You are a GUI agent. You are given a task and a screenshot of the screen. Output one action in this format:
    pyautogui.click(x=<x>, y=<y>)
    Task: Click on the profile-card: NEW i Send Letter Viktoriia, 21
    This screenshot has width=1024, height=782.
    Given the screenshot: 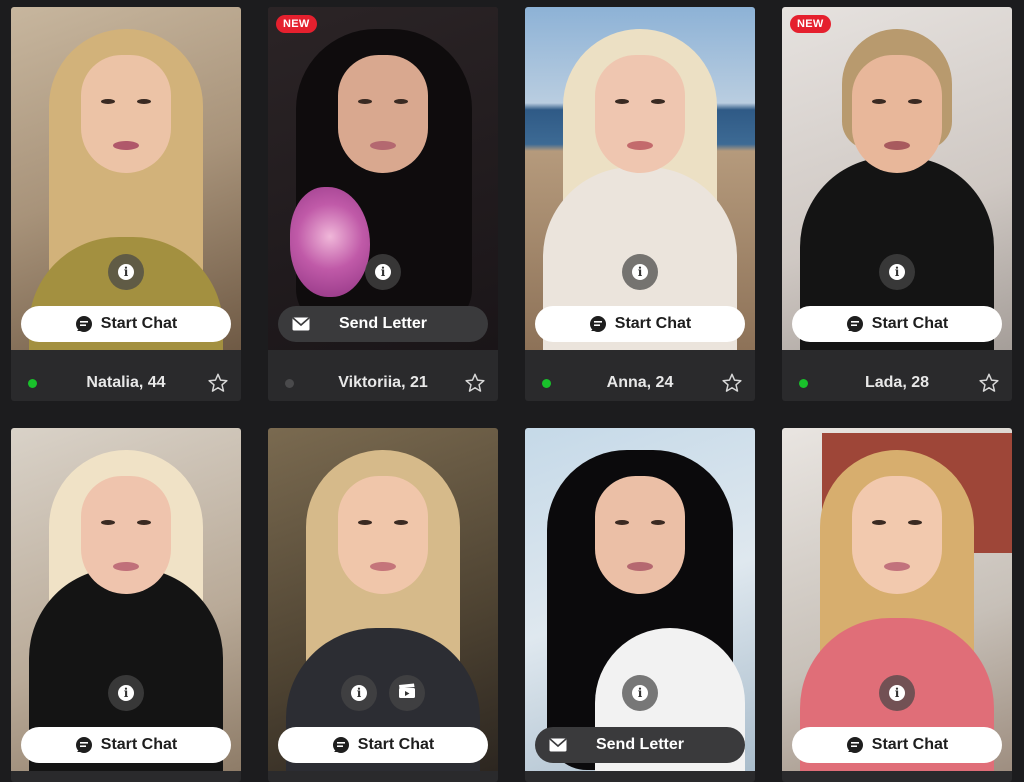 What is the action you would take?
    pyautogui.click(x=383, y=204)
    